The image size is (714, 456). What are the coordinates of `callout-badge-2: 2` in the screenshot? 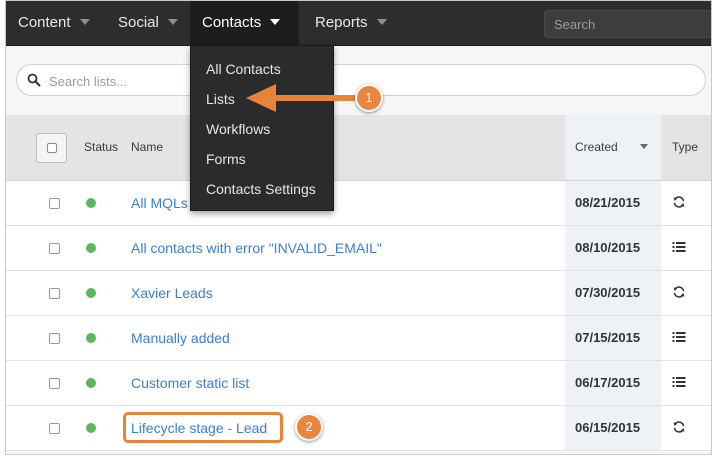 It's located at (309, 427).